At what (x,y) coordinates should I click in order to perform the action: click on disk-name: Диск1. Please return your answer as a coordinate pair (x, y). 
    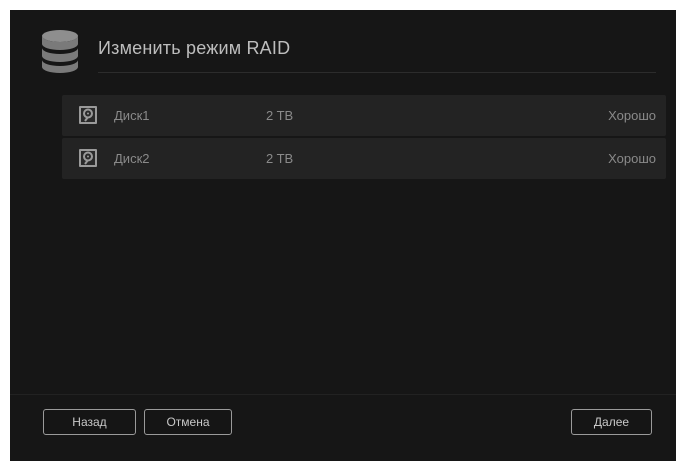
    Looking at the image, I should click on (132, 115).